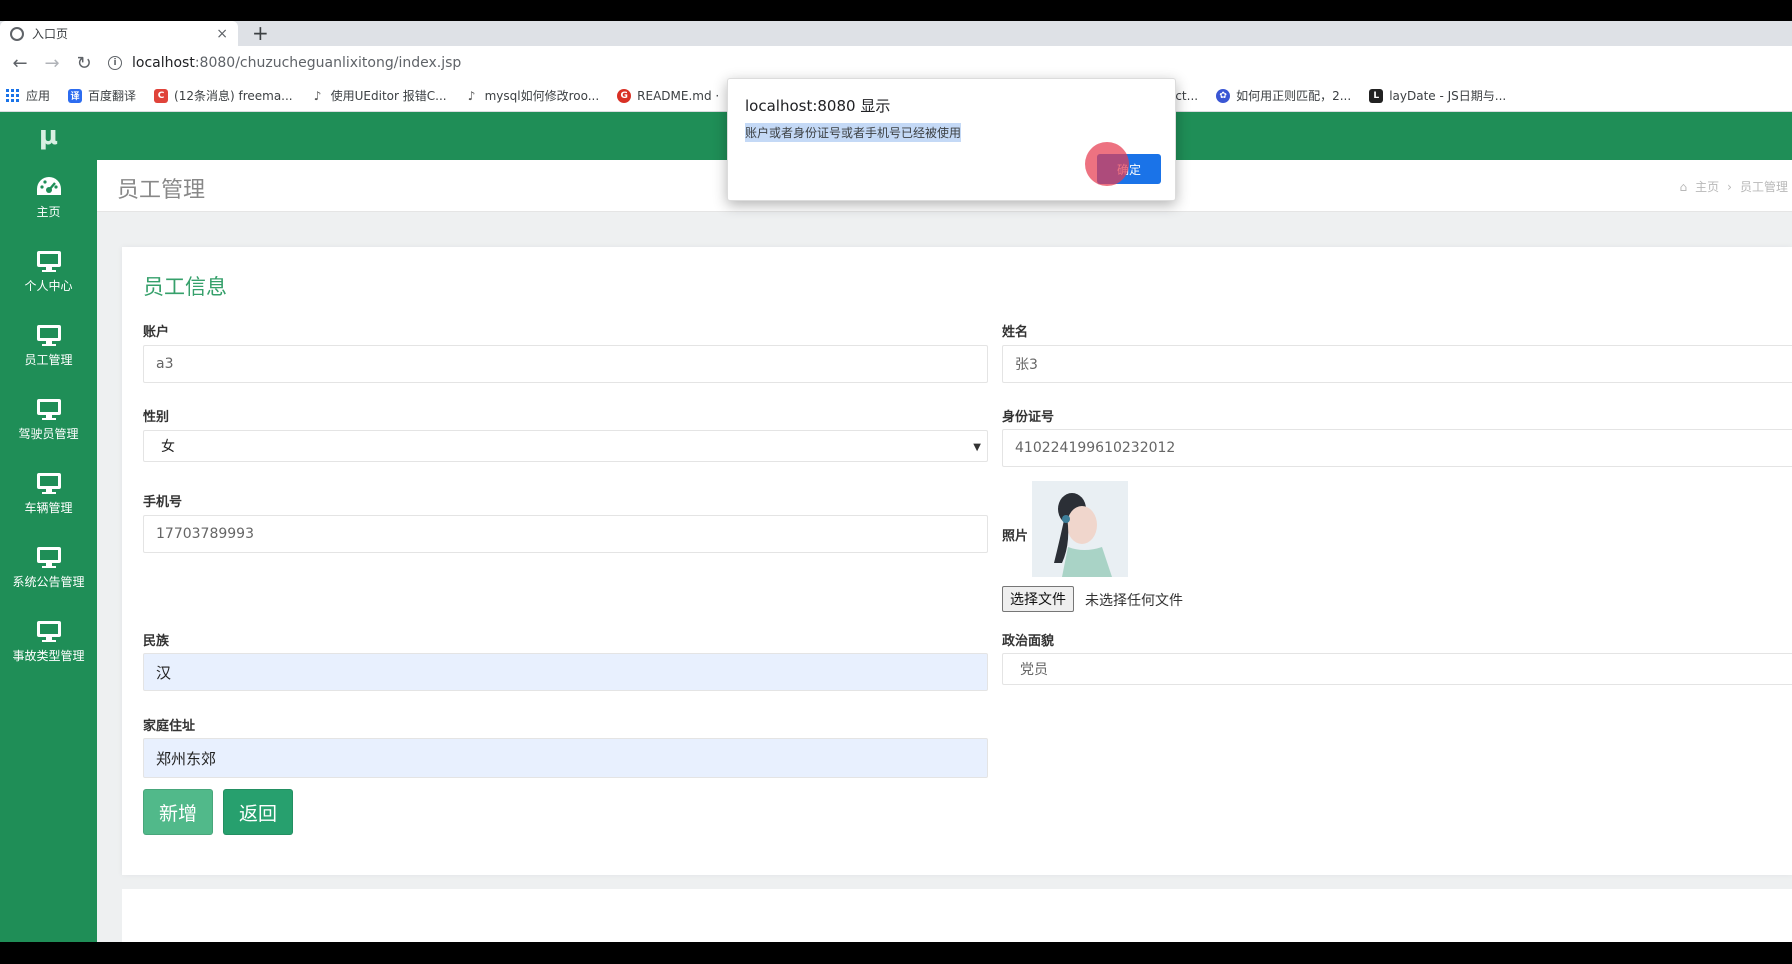 The image size is (1792, 964). I want to click on account-label: 账户, so click(156, 332).